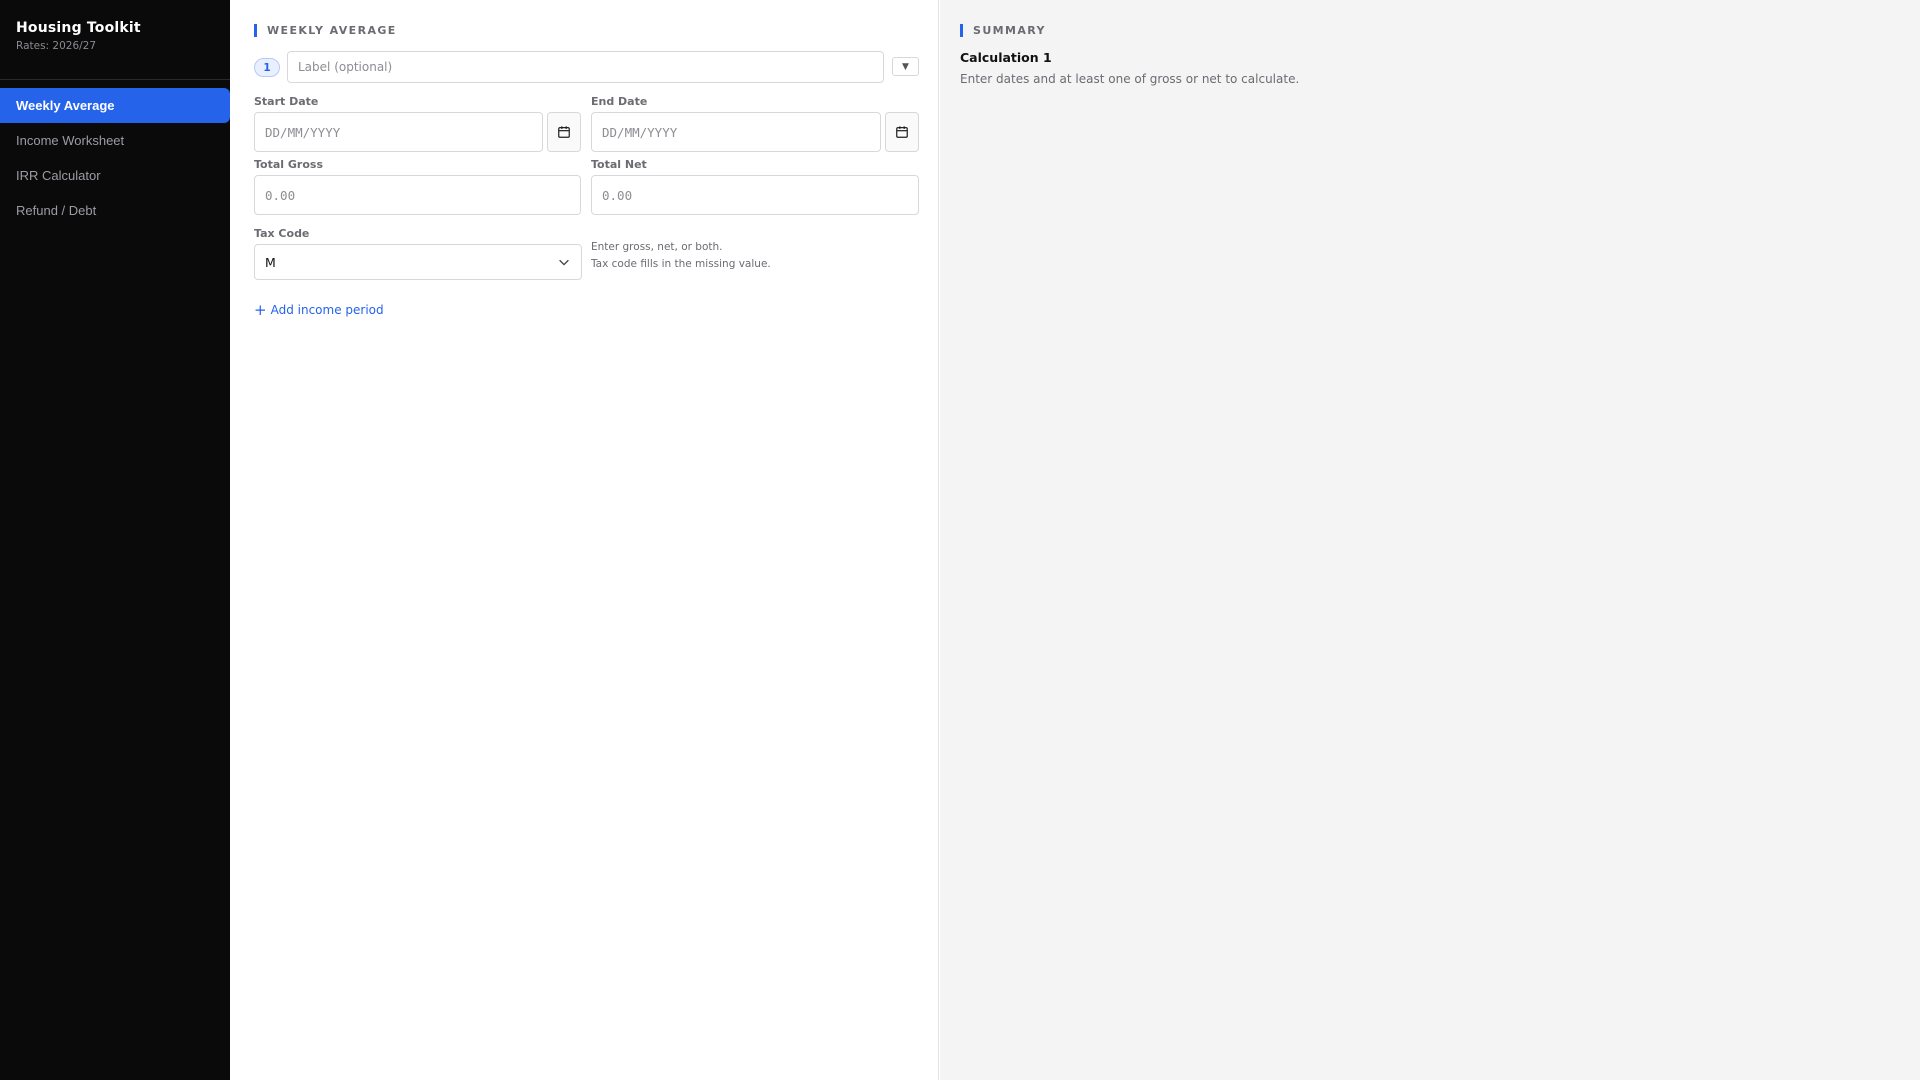 The image size is (1920, 1080). Describe the element at coordinates (270, 262) in the screenshot. I see `tax-code-value: M` at that location.